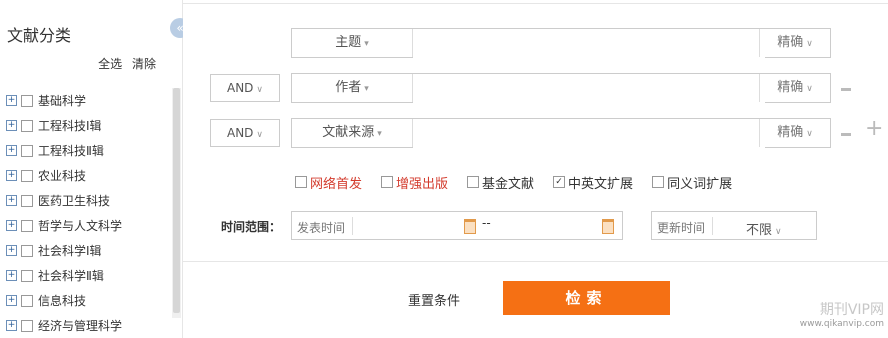  Describe the element at coordinates (86, 250) in the screenshot. I see `tree-item-social-1: + 社会科学Ⅰ辑` at that location.